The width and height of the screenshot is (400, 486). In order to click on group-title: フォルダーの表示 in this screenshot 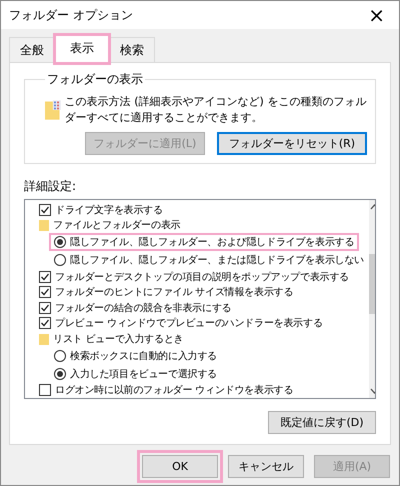, I will do `click(95, 79)`.